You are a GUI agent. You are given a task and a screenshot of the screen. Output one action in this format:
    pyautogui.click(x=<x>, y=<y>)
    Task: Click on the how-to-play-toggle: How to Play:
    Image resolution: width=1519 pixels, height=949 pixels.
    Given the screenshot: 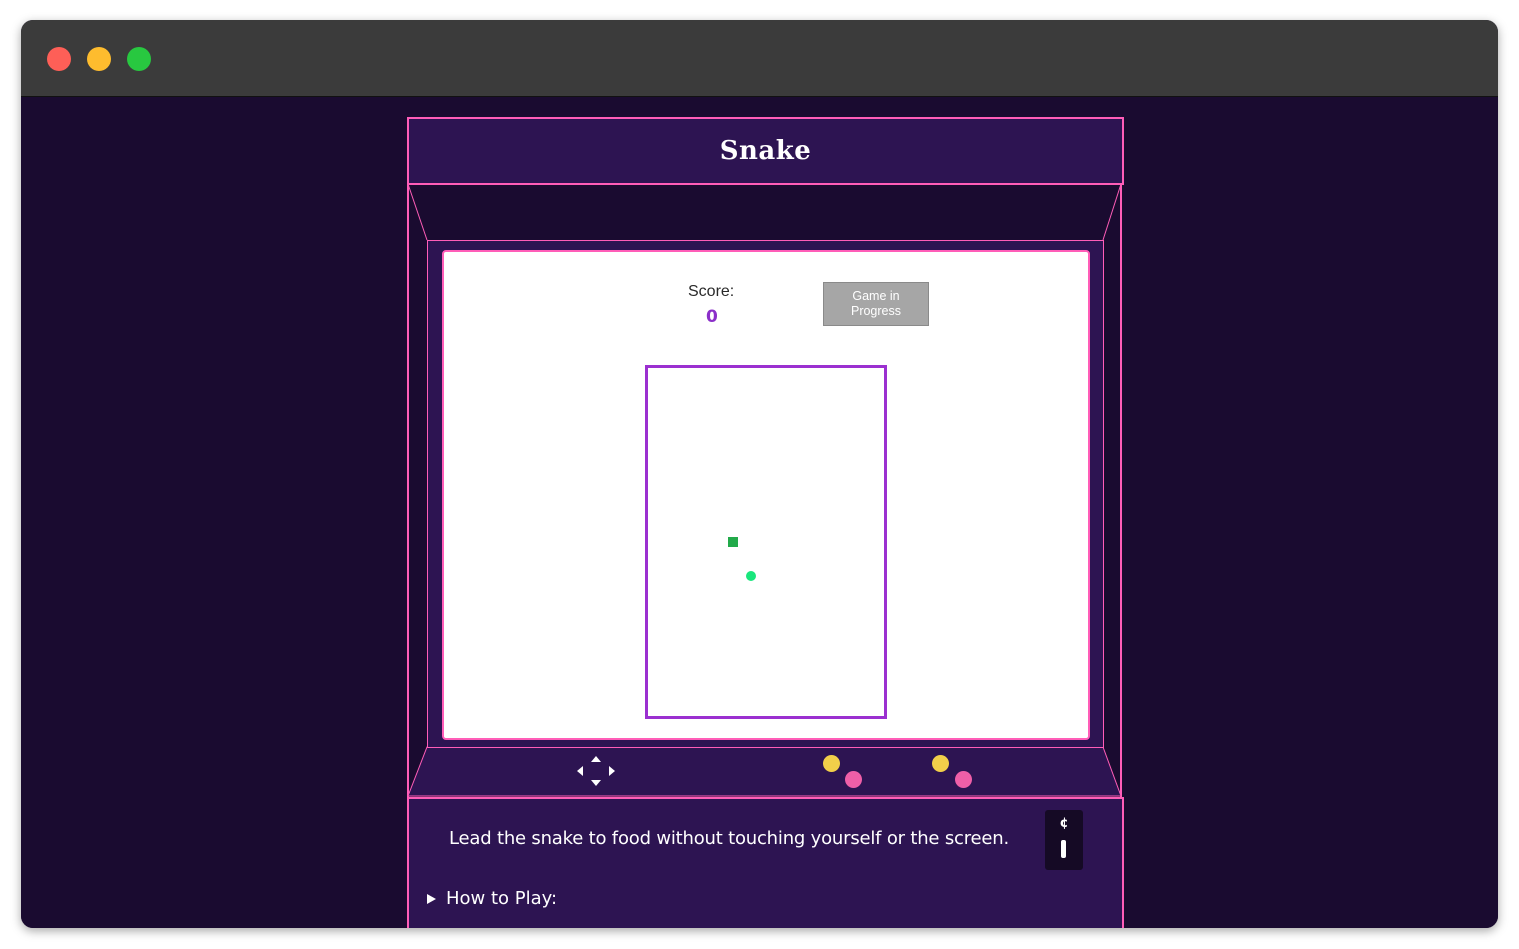 What is the action you would take?
    pyautogui.click(x=492, y=898)
    